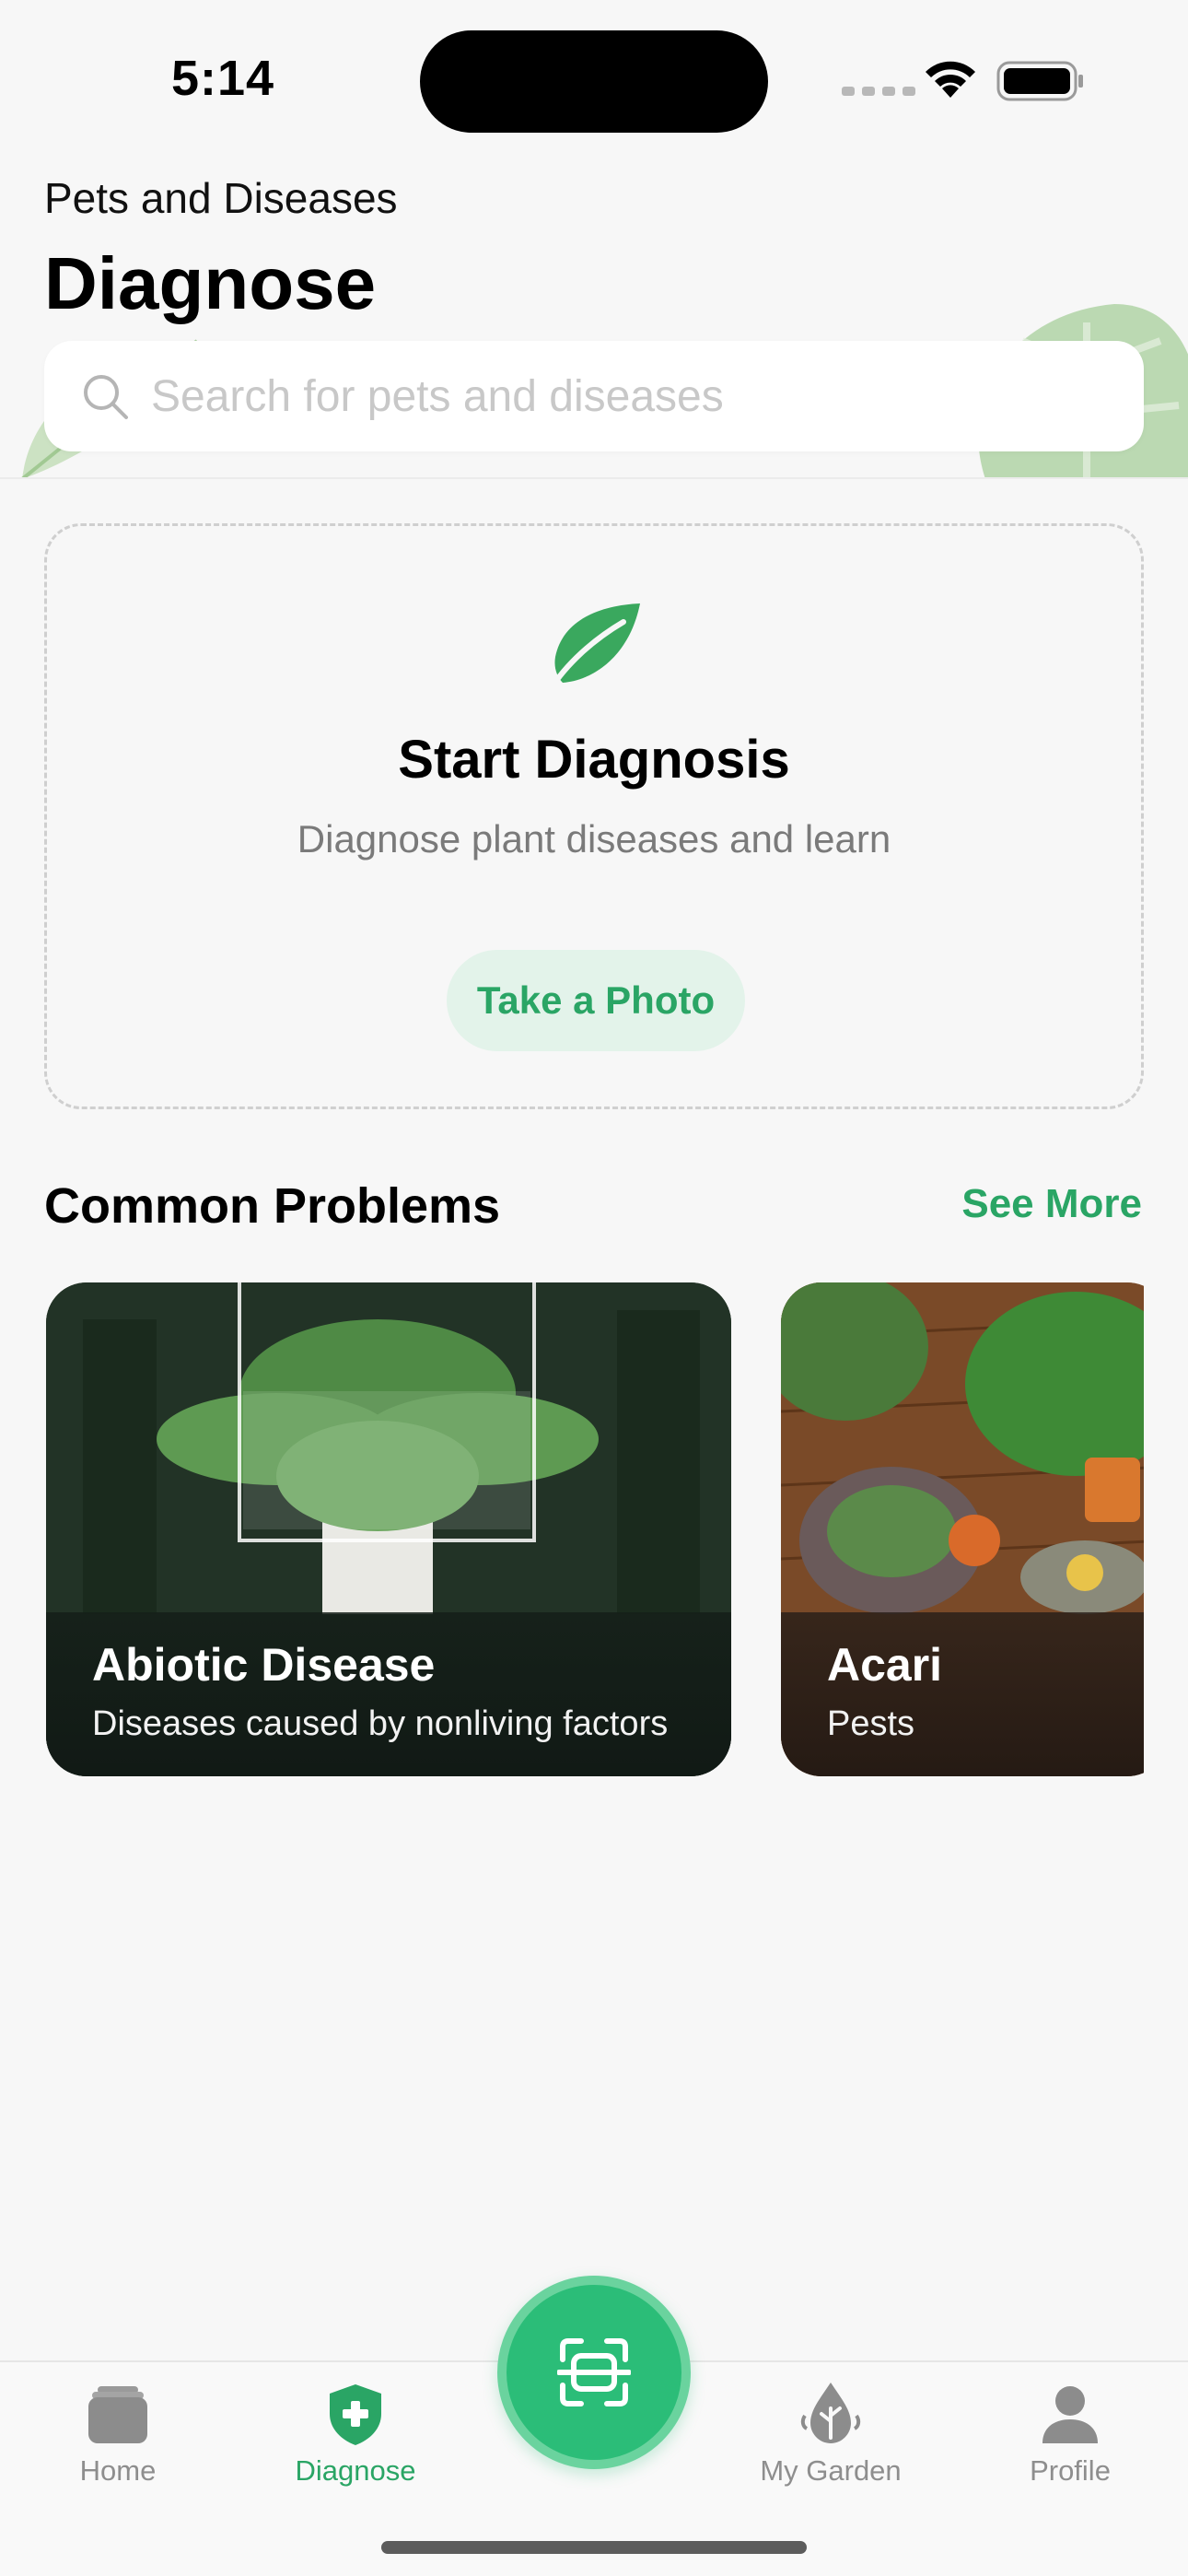  Describe the element at coordinates (1070, 2414) in the screenshot. I see `person-icon` at that location.